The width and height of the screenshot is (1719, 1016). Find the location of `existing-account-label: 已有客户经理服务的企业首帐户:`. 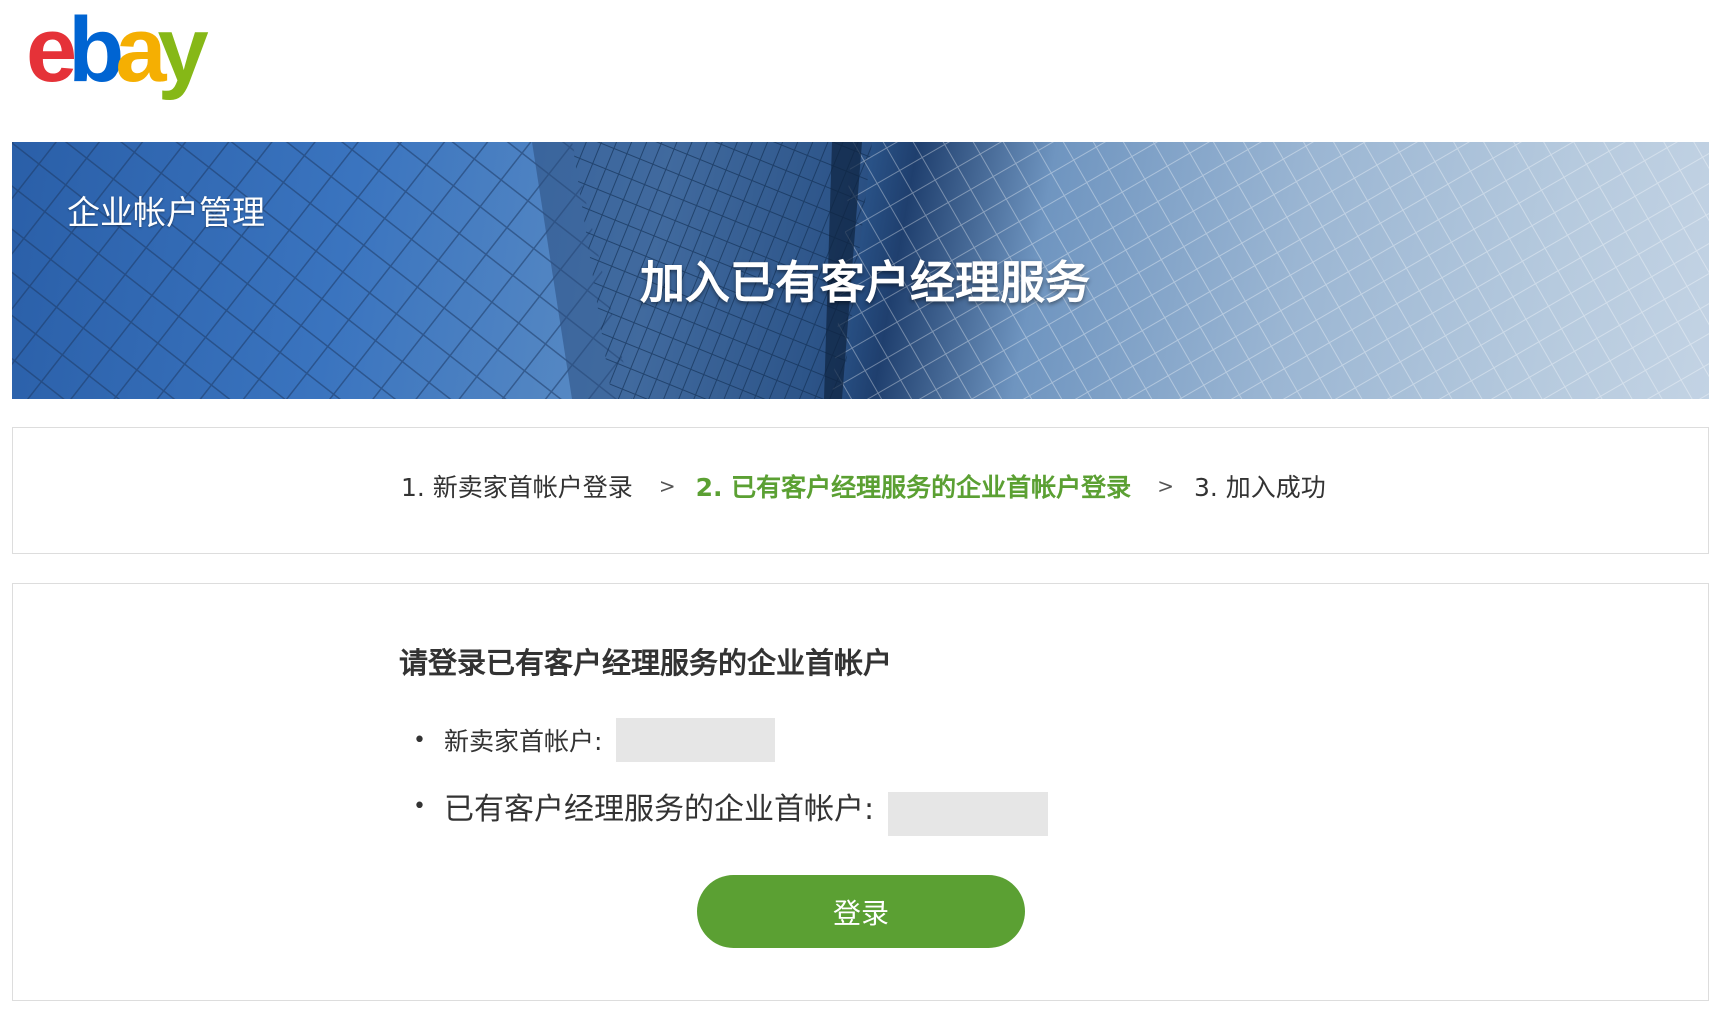

existing-account-label: 已有客户经理服务的企业首帐户: is located at coordinates (659, 809).